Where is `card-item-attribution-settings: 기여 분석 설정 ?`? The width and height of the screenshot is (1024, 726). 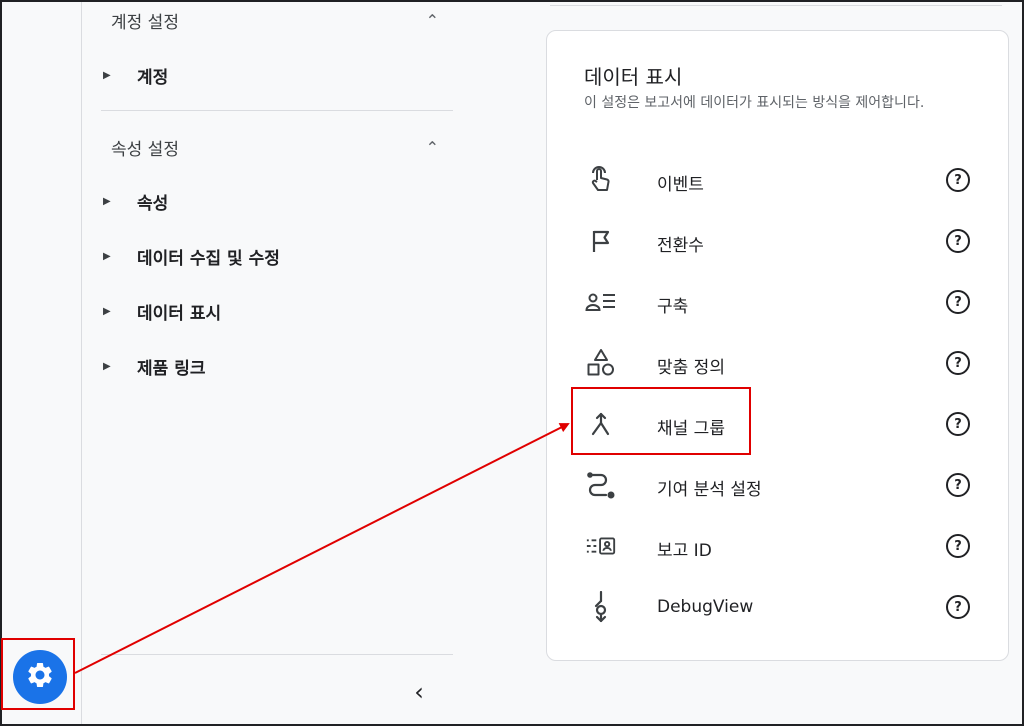
card-item-attribution-settings: 기여 분석 설정 ? is located at coordinates (778, 485).